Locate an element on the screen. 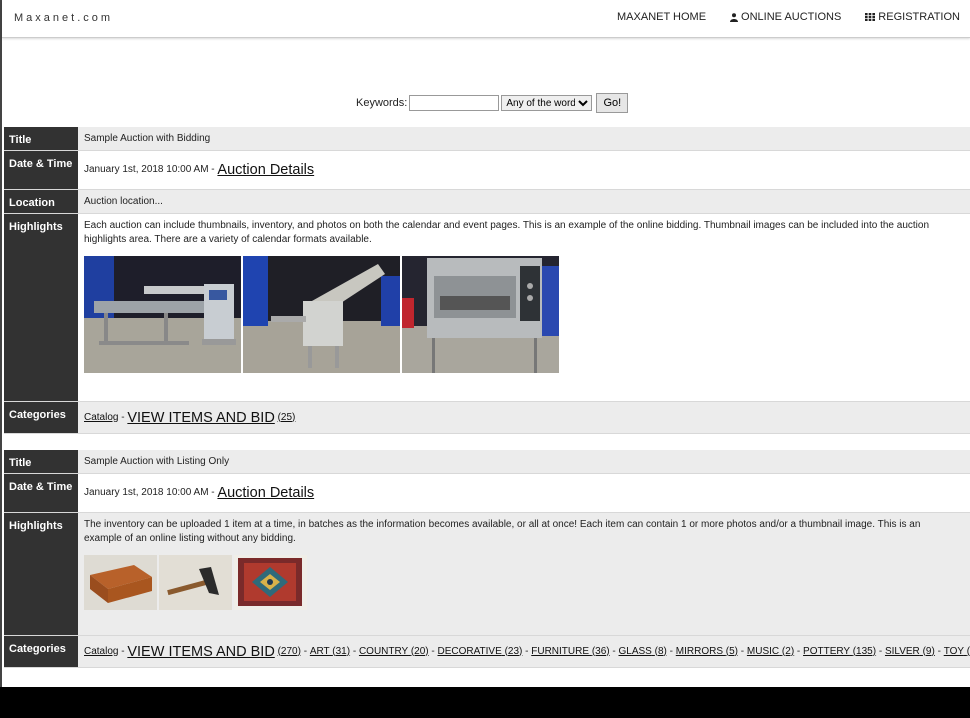 This screenshot has height=718, width=970. nav-online-auctions: ONLINE AUCTIONS is located at coordinates (785, 17).